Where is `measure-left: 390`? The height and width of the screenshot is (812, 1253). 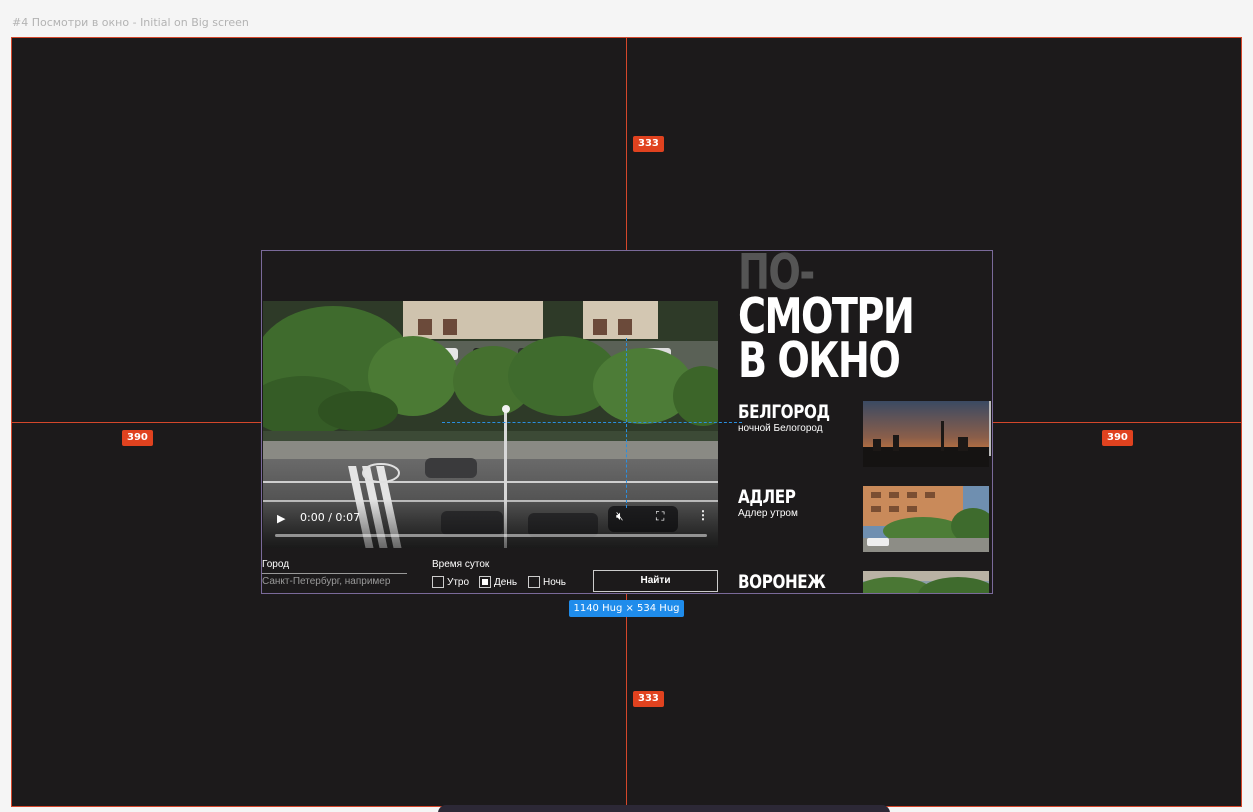 measure-left: 390 is located at coordinates (137, 438).